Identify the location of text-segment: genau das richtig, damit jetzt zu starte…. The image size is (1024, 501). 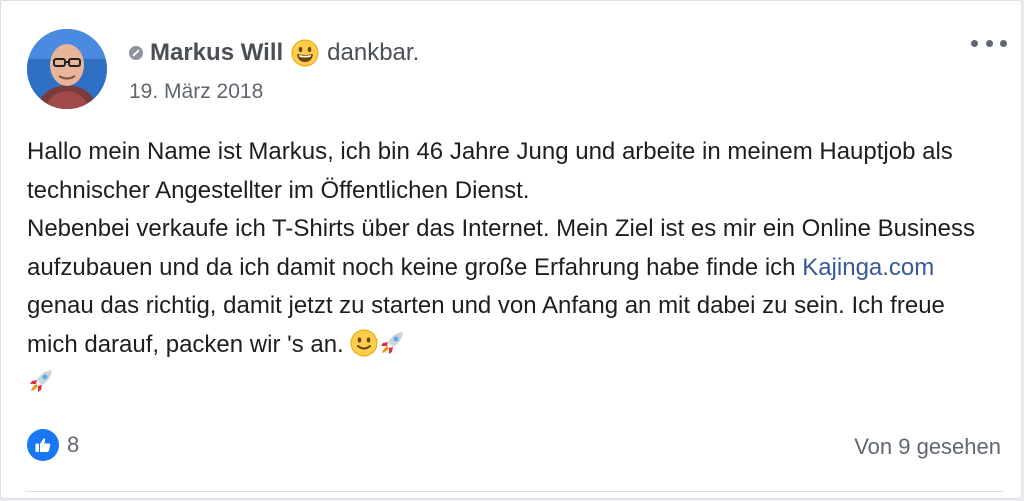
(486, 325).